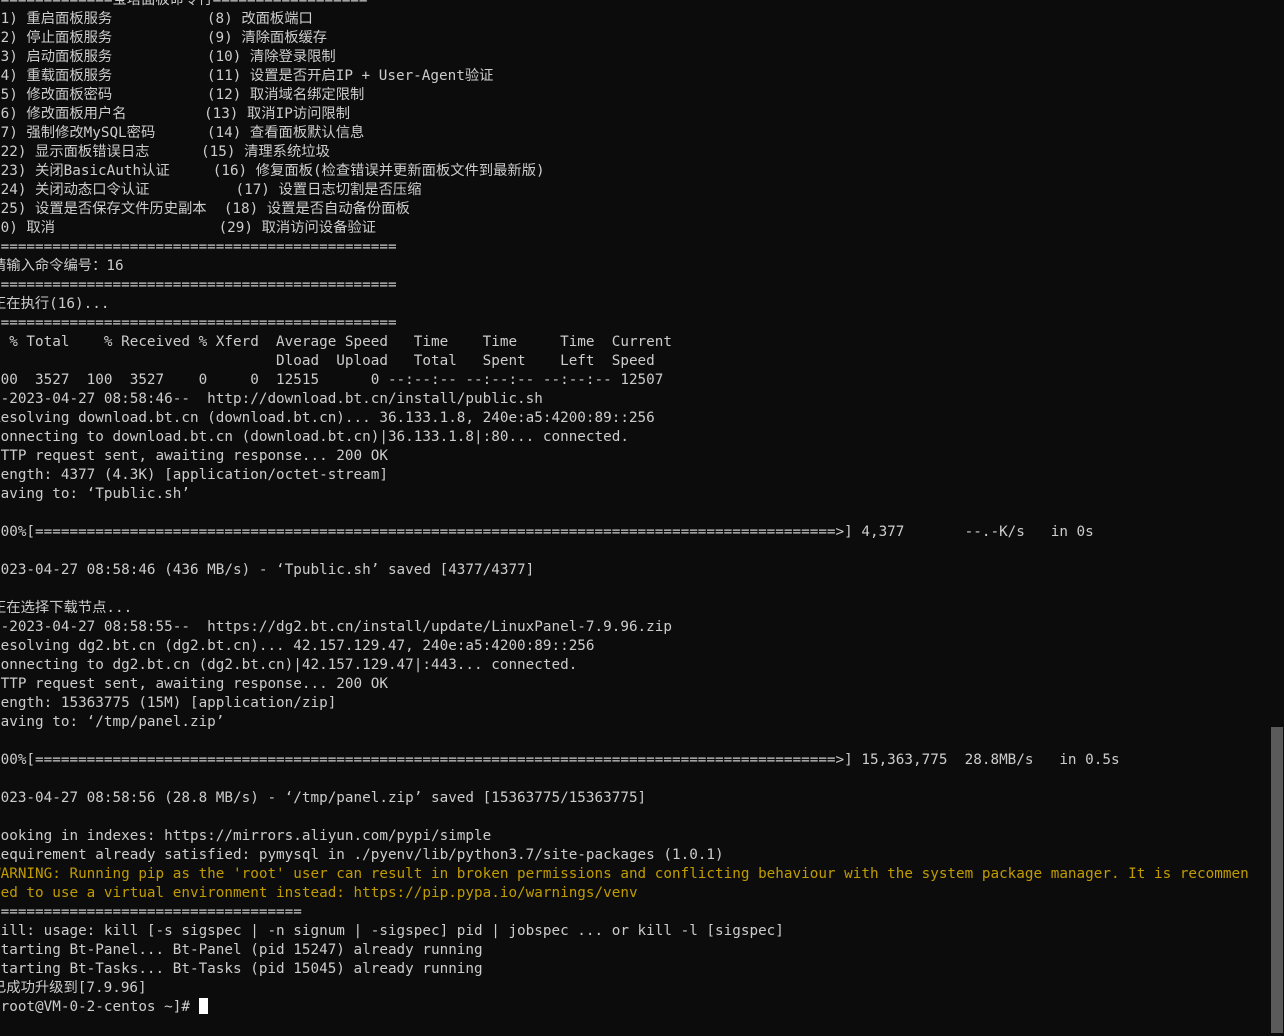  I want to click on output-line: ====================================, so click(151, 912).